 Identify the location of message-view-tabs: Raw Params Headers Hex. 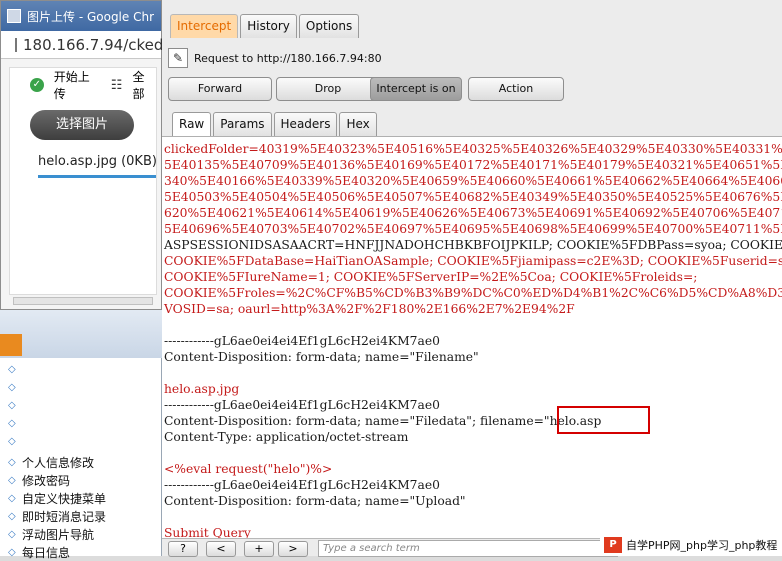
(274, 124).